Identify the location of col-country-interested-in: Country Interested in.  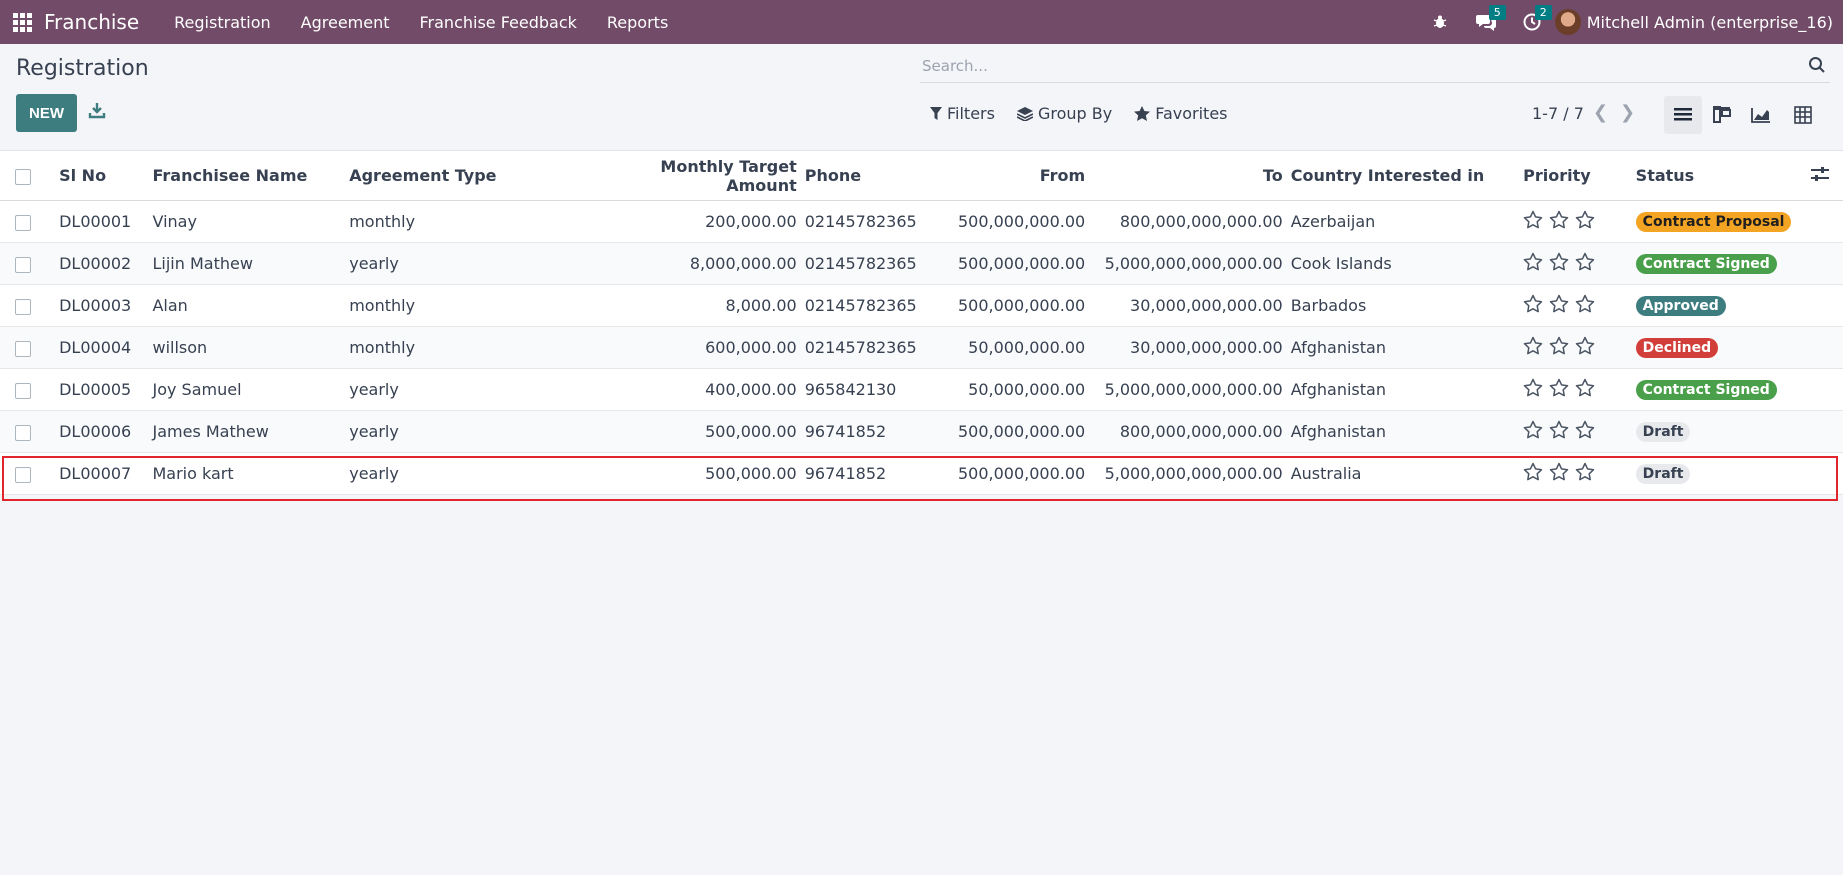
(1403, 175).